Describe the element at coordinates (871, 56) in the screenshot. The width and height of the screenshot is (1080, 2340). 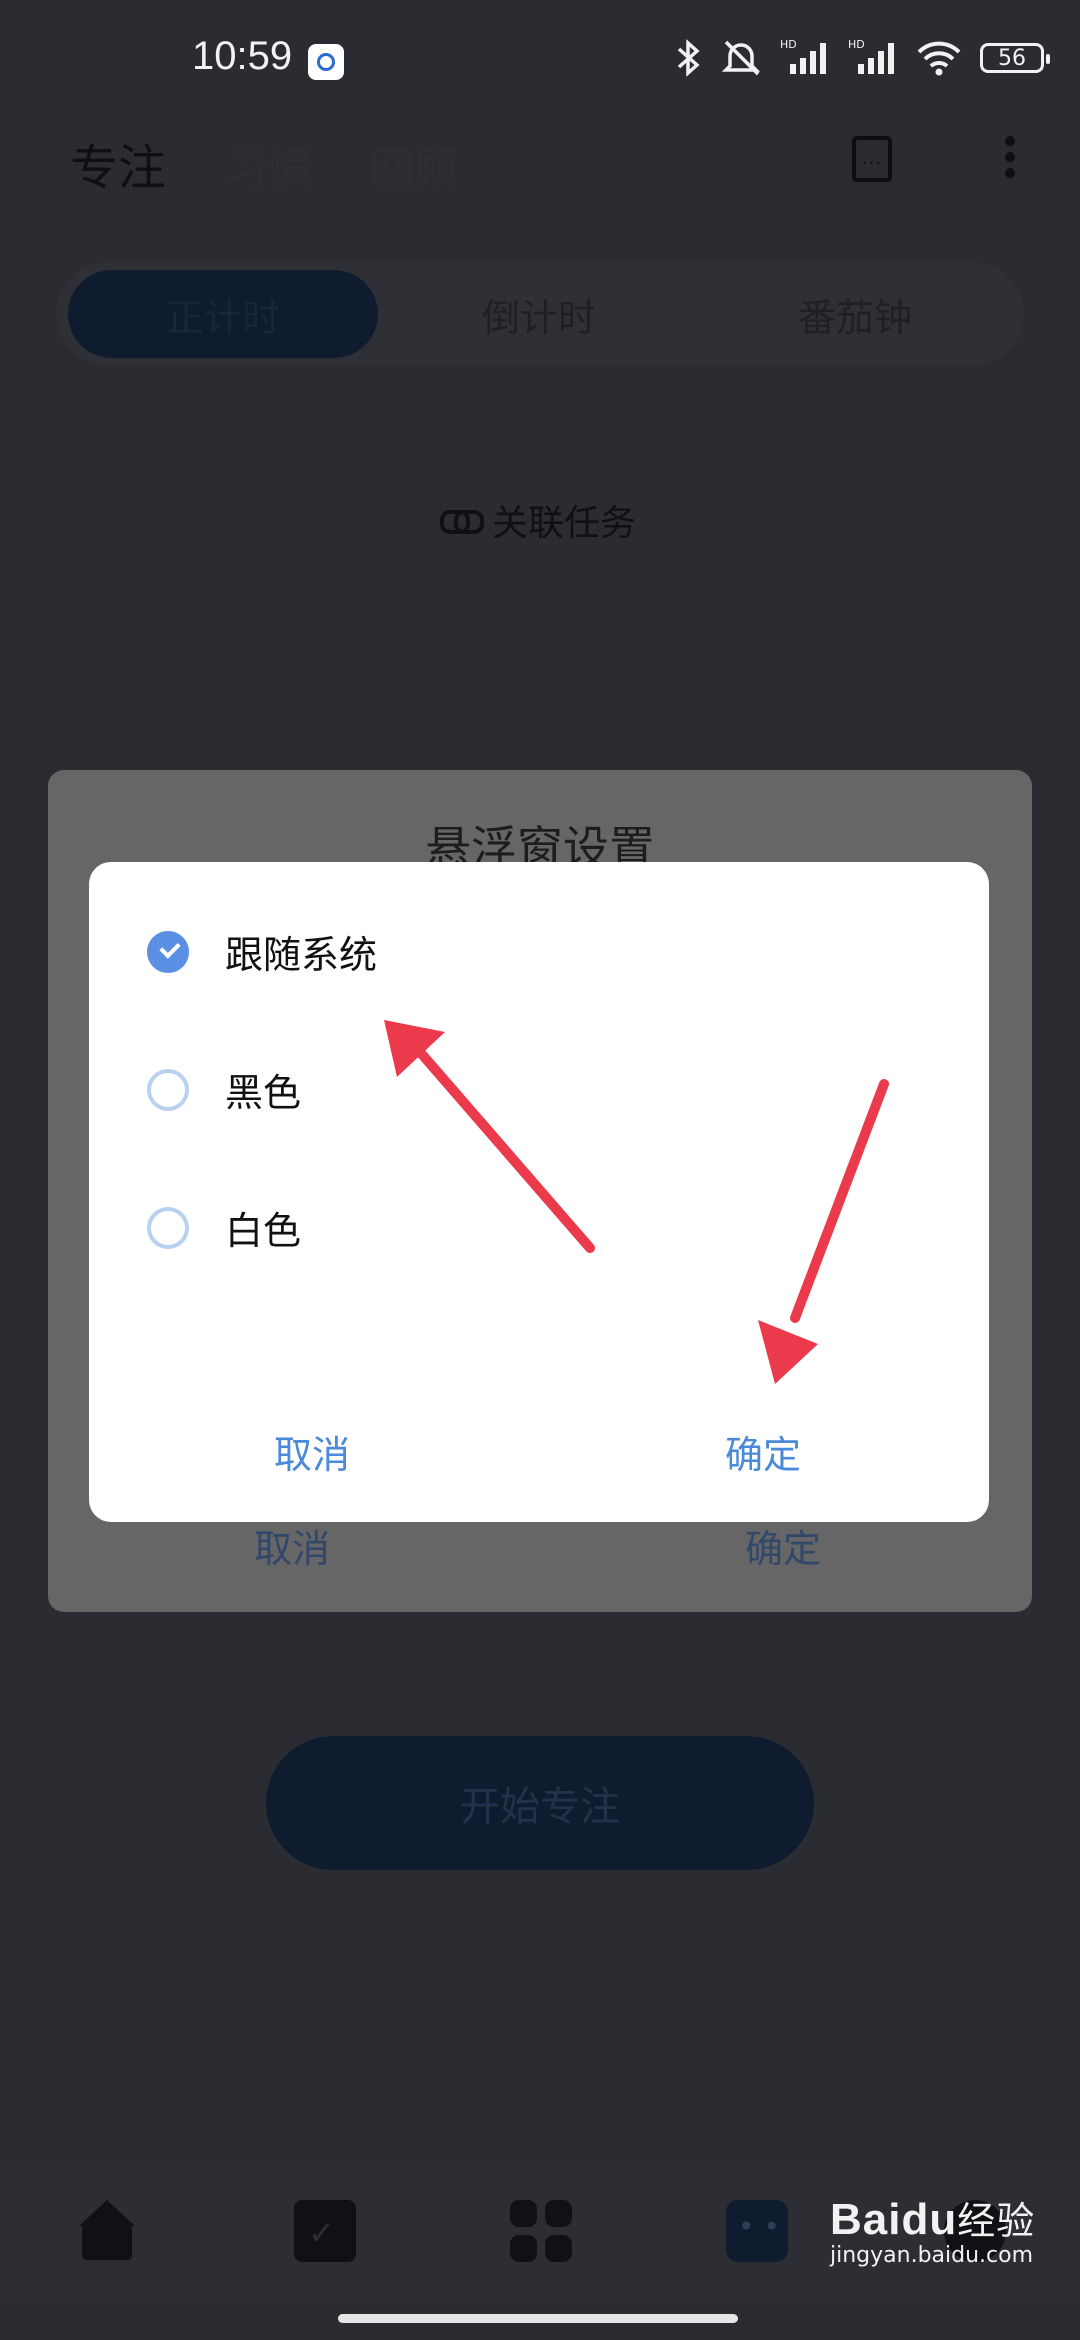
I see `signal-hd-icon-2: HD` at that location.